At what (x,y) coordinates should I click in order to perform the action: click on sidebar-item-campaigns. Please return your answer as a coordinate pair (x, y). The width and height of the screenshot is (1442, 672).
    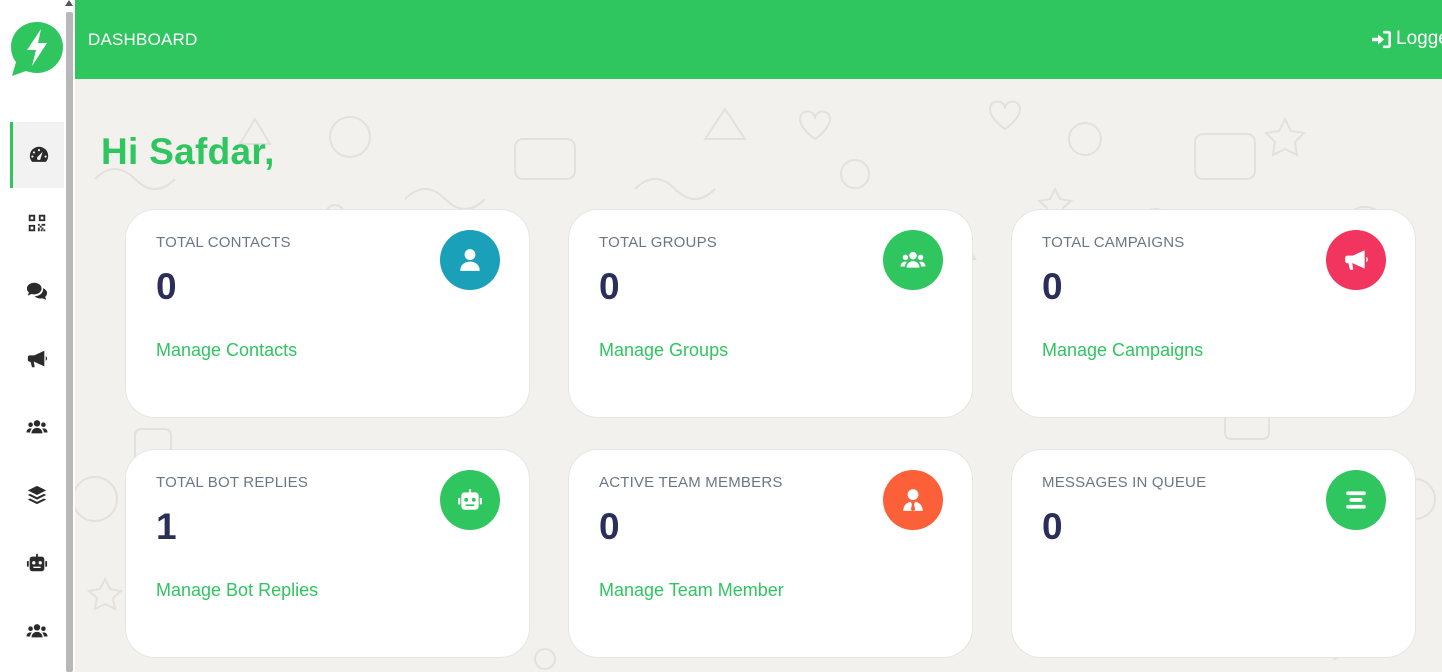
    Looking at the image, I should click on (37, 359).